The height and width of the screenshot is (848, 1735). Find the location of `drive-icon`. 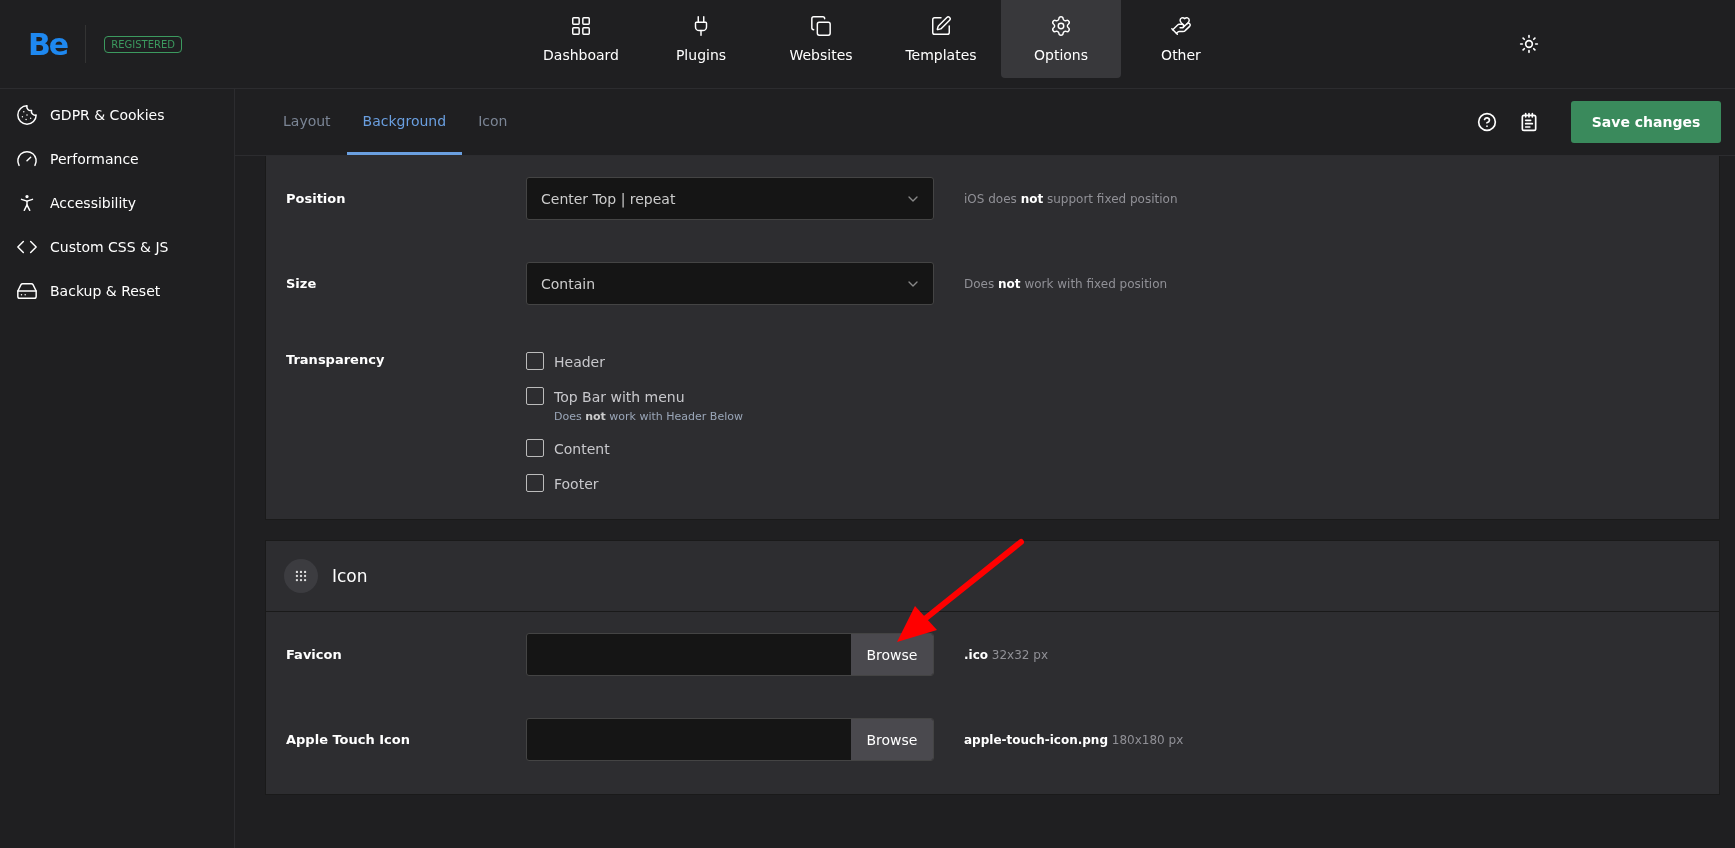

drive-icon is located at coordinates (27, 291).